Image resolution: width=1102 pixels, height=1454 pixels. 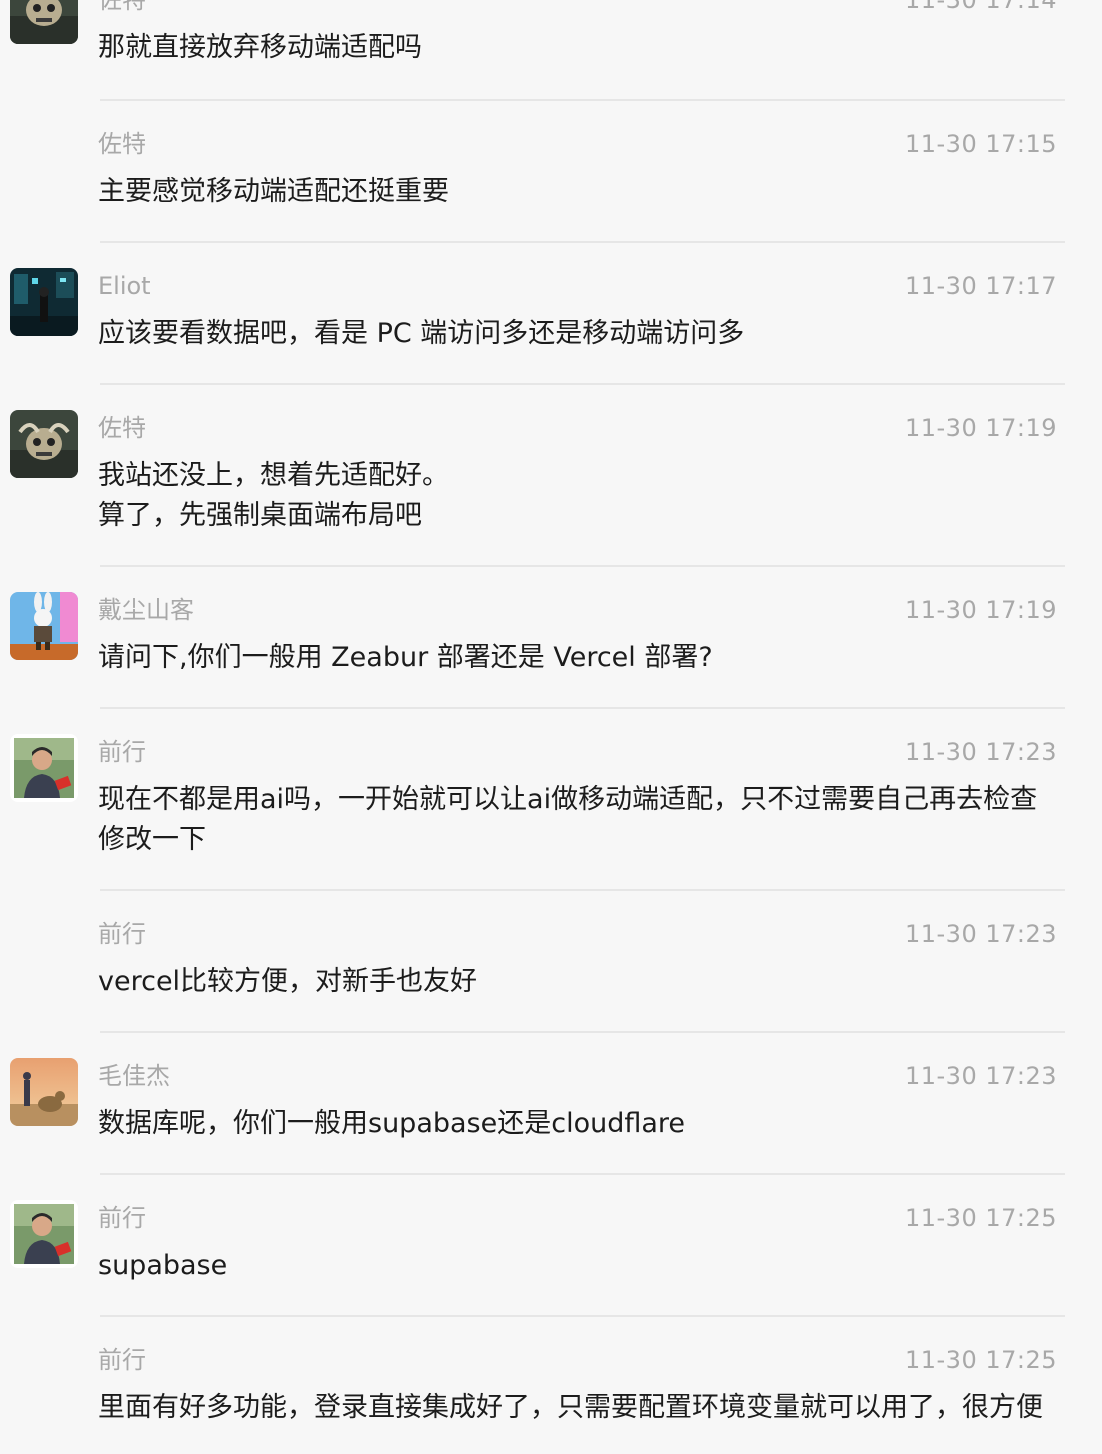 I want to click on cyberpunk-street-icon, so click(x=44, y=302).